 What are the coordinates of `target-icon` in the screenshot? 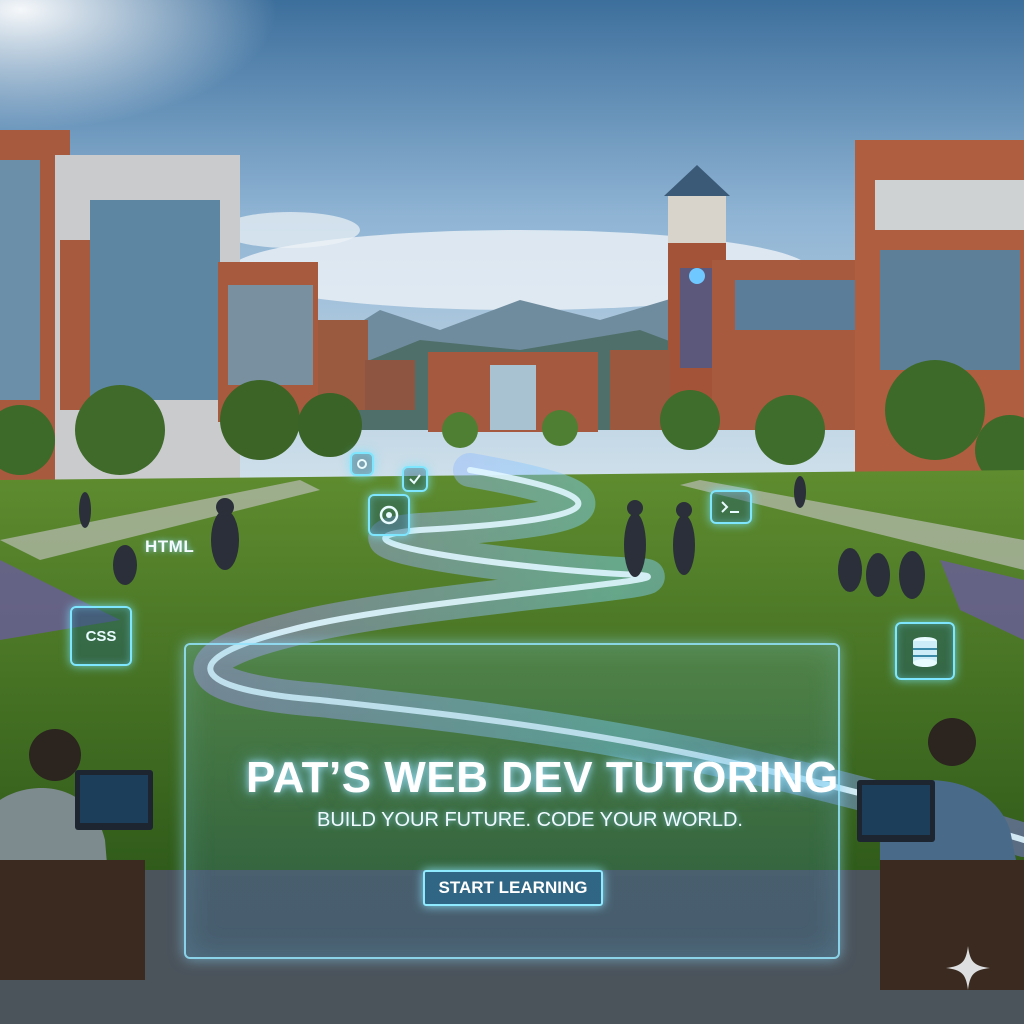 It's located at (389, 515).